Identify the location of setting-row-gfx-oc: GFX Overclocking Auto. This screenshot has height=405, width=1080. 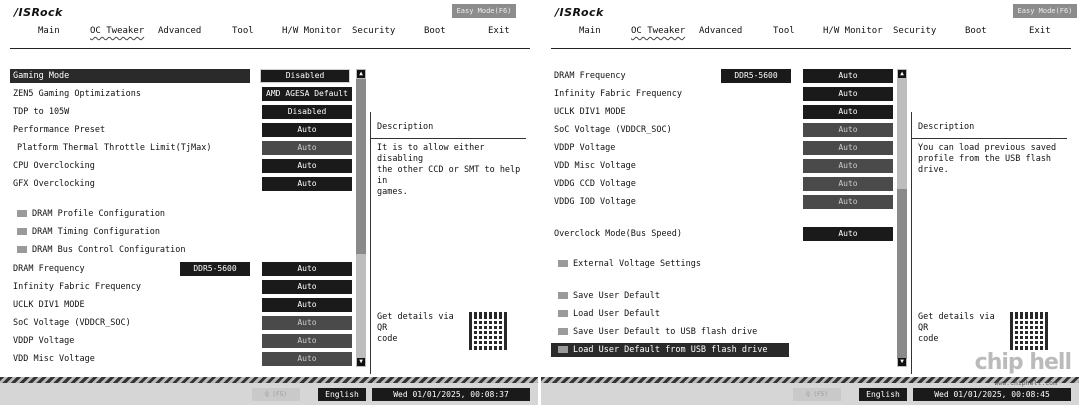
(181, 184).